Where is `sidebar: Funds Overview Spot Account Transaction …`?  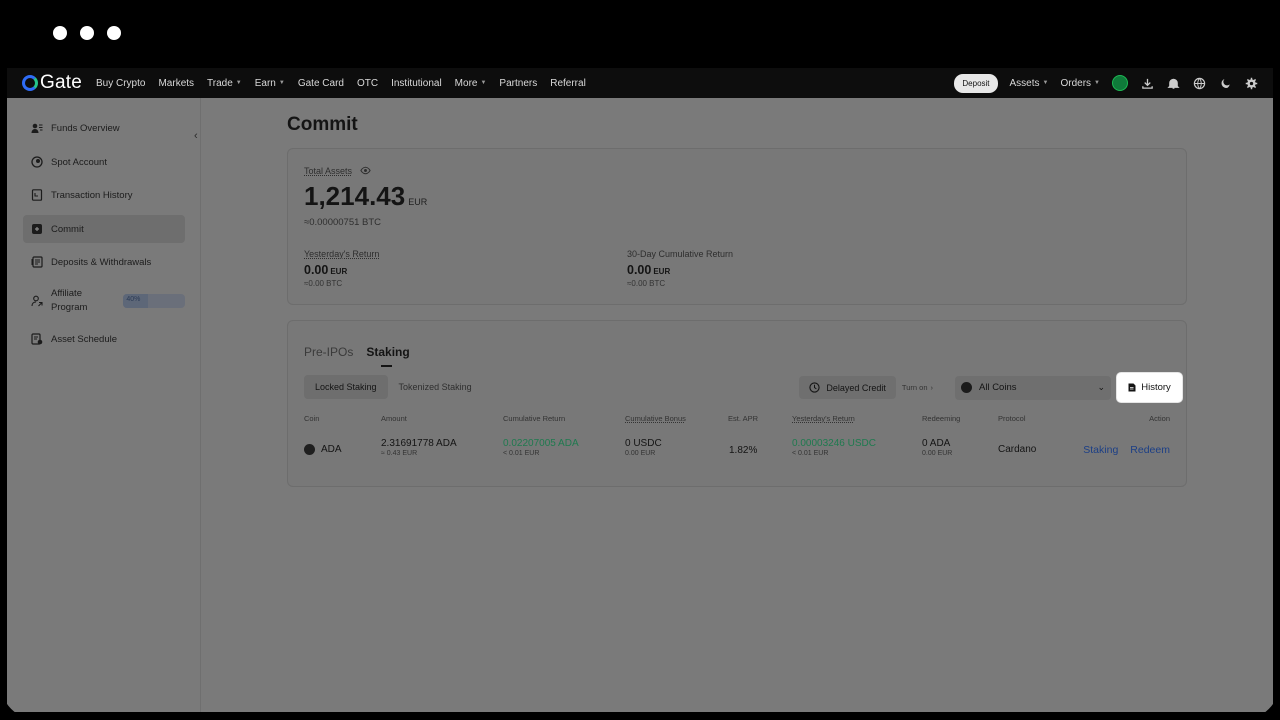 sidebar: Funds Overview Spot Account Transaction … is located at coordinates (104, 405).